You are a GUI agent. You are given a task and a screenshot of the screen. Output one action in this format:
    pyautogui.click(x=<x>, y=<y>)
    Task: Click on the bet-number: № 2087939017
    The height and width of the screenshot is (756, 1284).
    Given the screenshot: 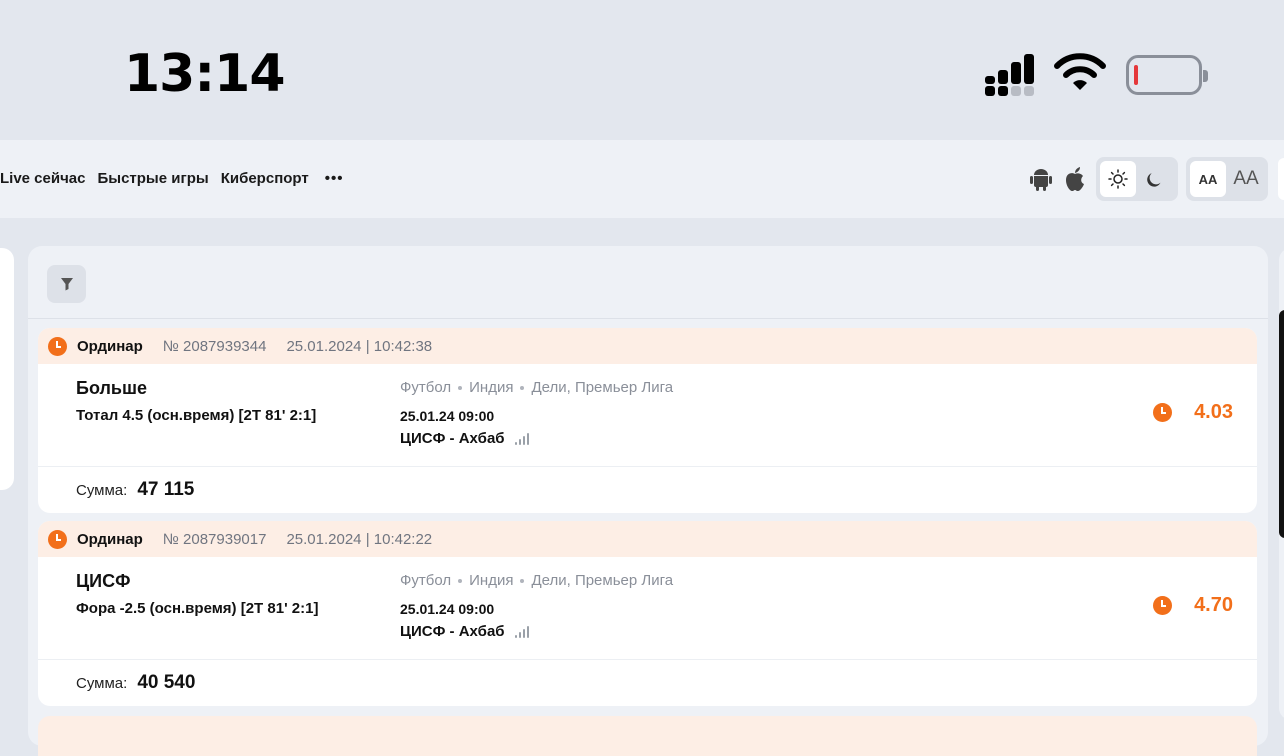 What is the action you would take?
    pyautogui.click(x=214, y=539)
    